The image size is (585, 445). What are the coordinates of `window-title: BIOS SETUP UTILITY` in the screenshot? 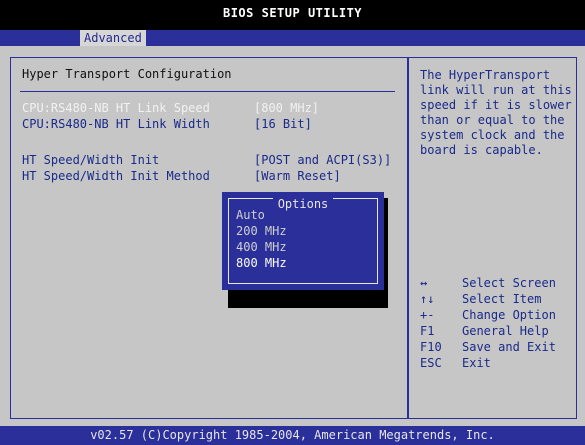 It's located at (292, 13).